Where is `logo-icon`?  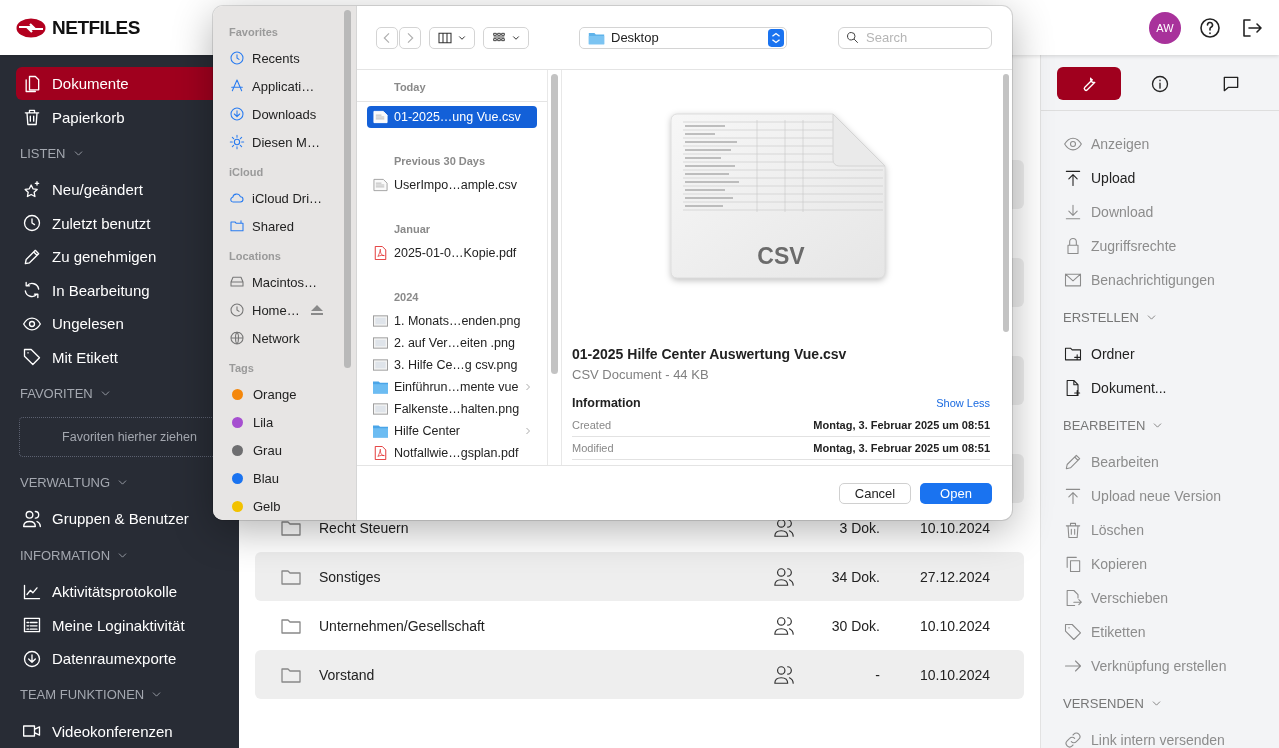 logo-icon is located at coordinates (31, 27).